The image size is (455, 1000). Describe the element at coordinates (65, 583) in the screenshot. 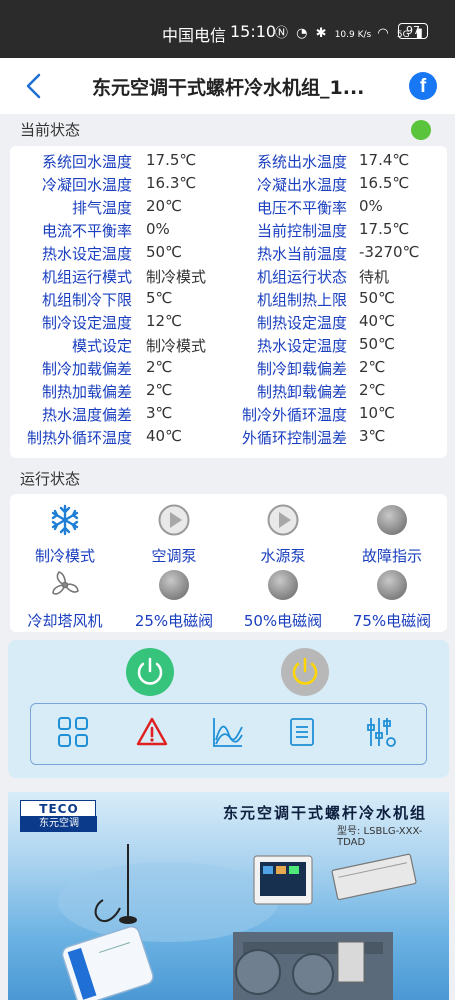

I see `fan-icon` at that location.